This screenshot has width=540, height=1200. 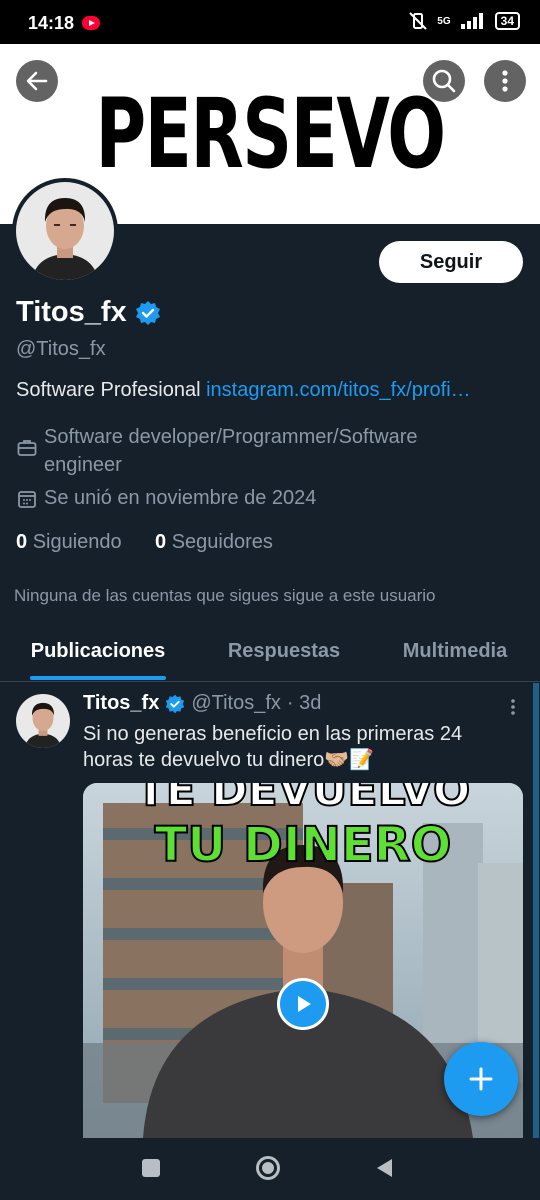 I want to click on occupation-line-2: engineer, so click(x=83, y=465).